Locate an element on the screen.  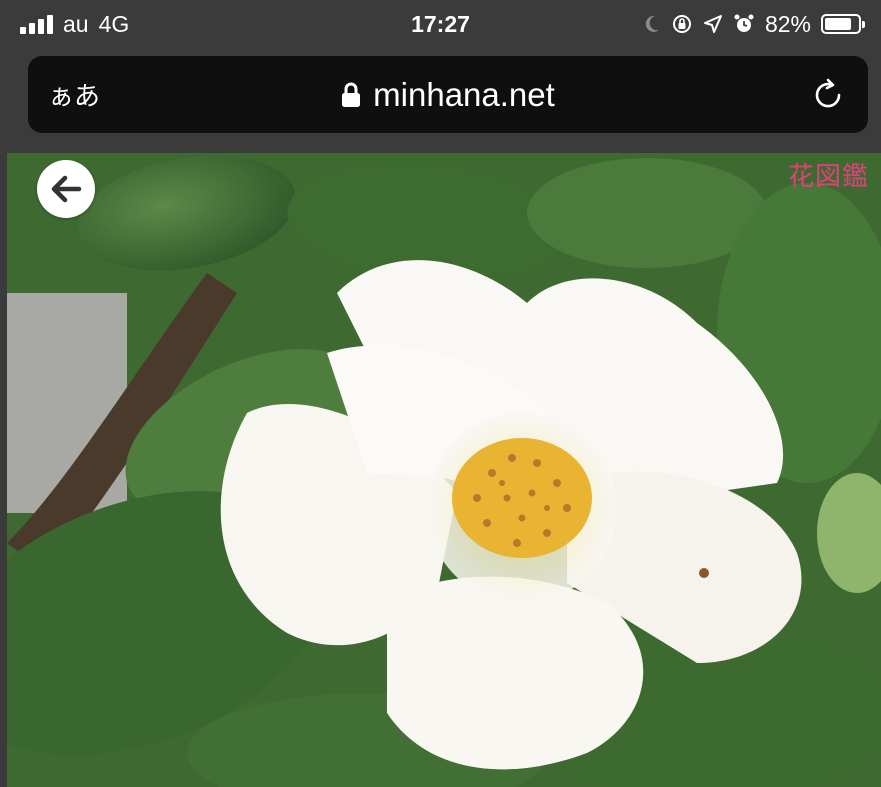
watermark: 花図鑑 is located at coordinates (828, 177).